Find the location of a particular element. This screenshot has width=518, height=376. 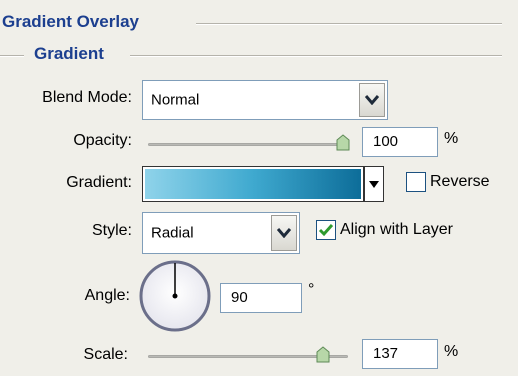

caret-down-icon is located at coordinates (374, 184).